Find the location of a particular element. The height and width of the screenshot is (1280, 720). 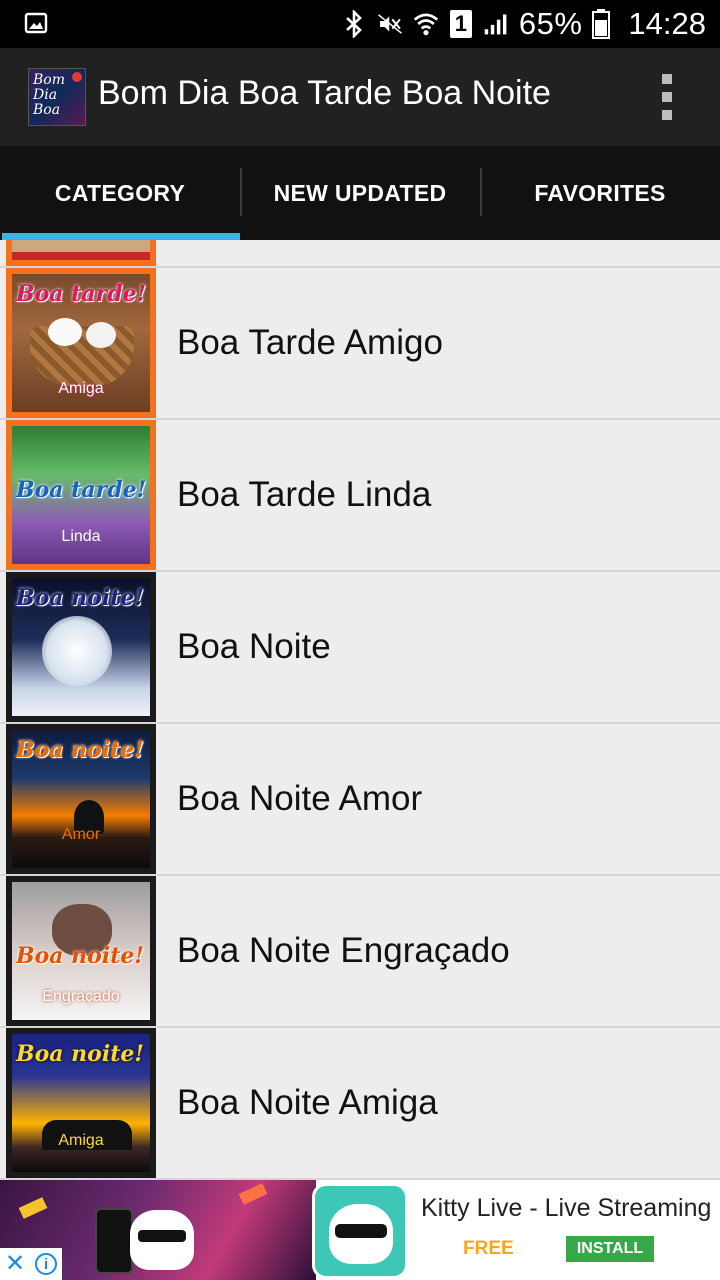

bluetooth-icon is located at coordinates (354, 24).